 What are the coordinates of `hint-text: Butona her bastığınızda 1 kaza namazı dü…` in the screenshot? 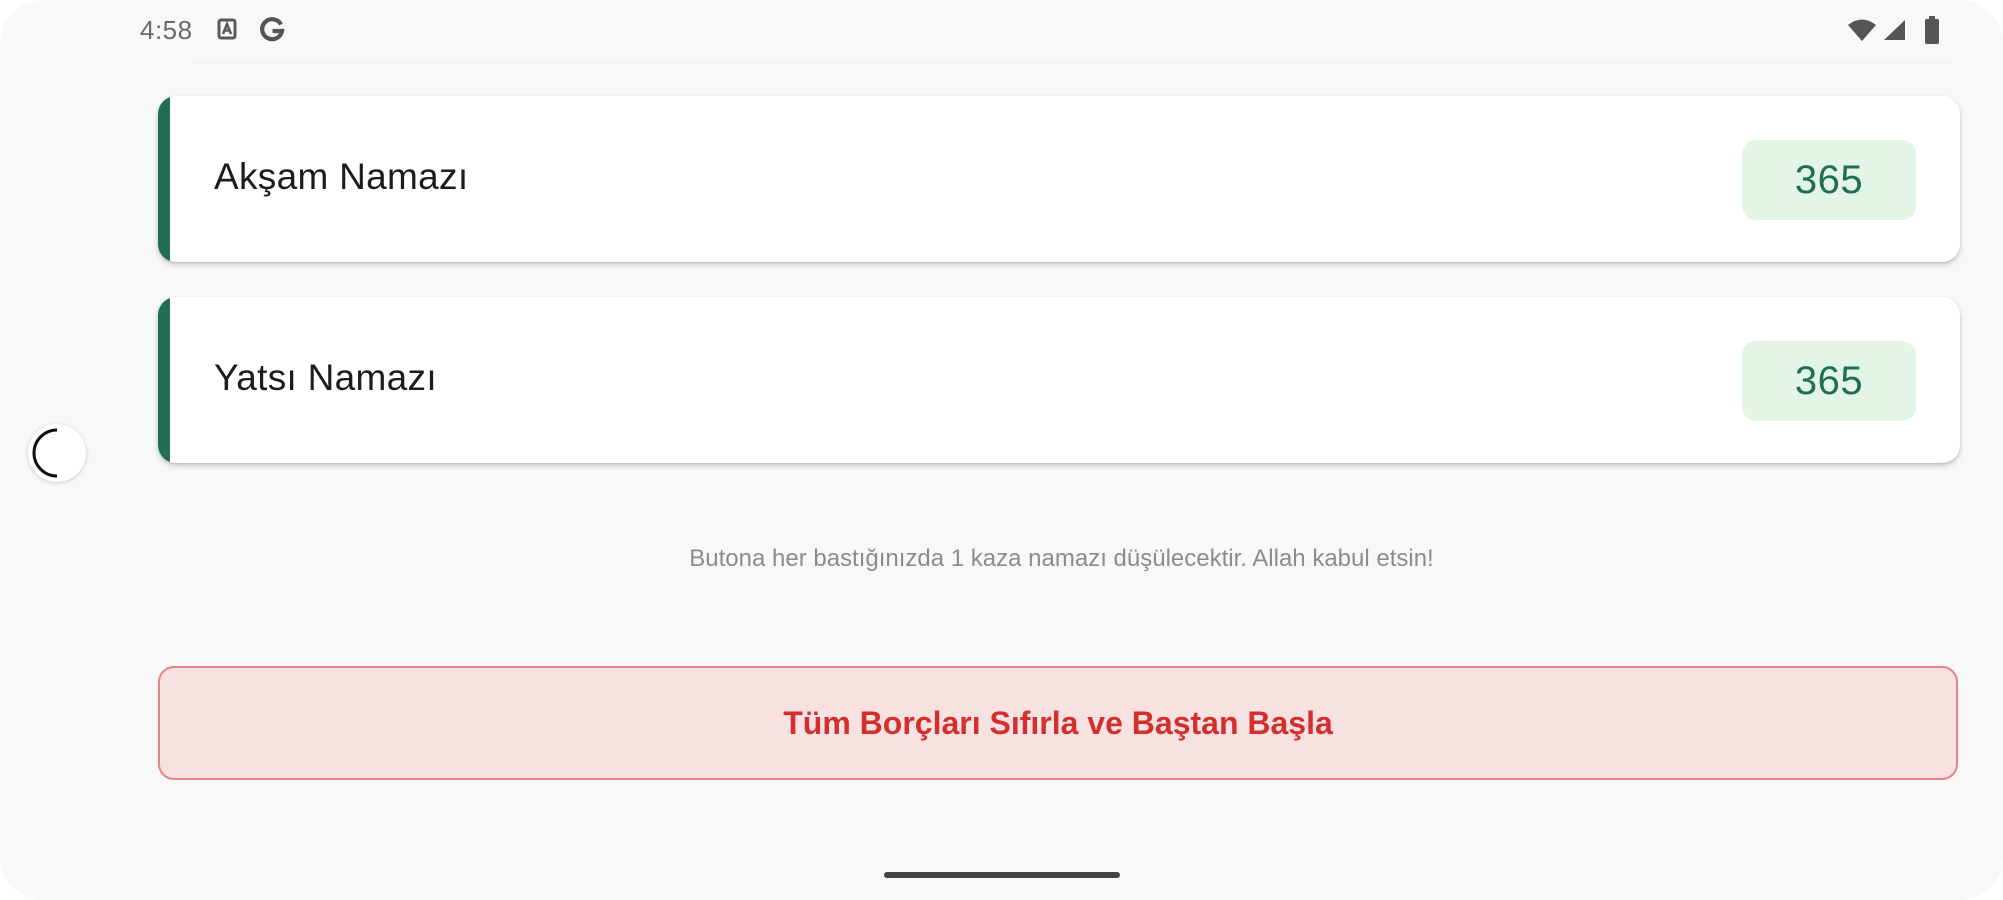 It's located at (1061, 558).